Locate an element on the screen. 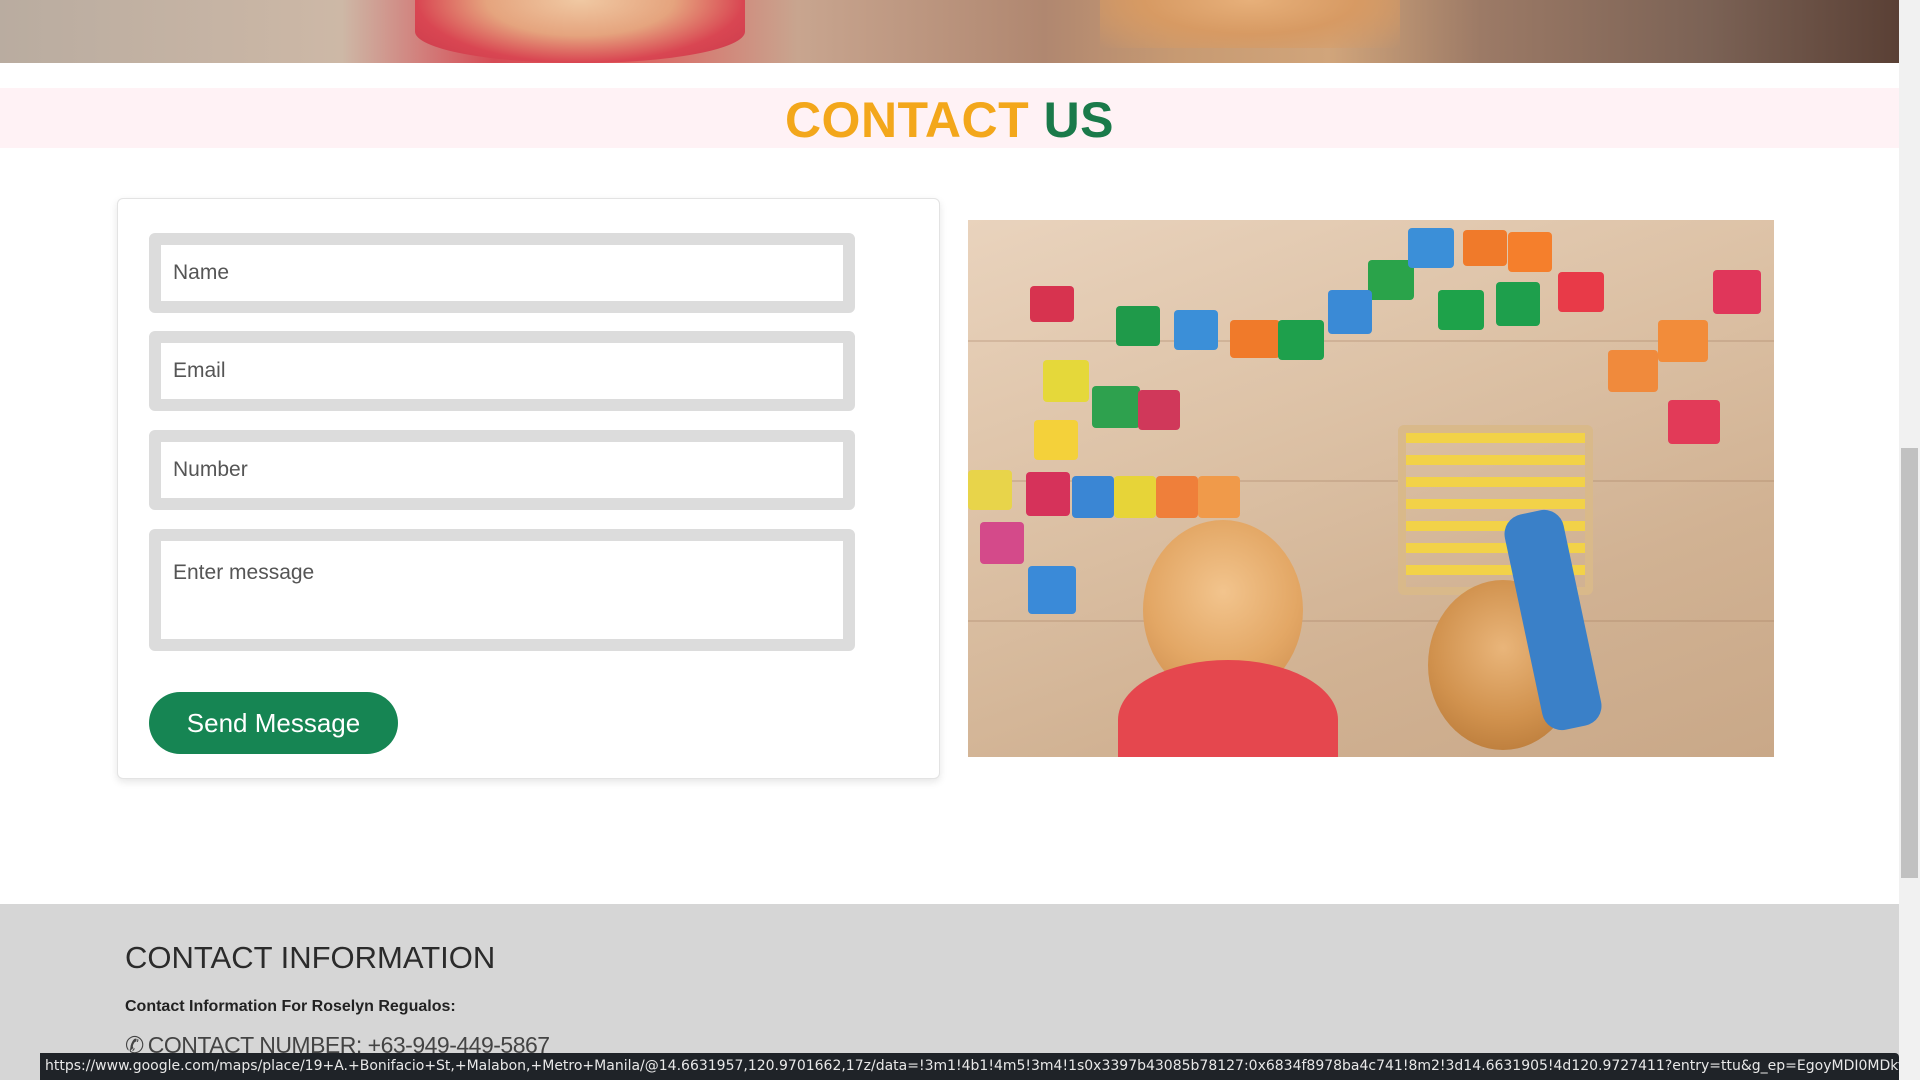 This screenshot has height=1080, width=1920. message-textarea is located at coordinates (502, 590).